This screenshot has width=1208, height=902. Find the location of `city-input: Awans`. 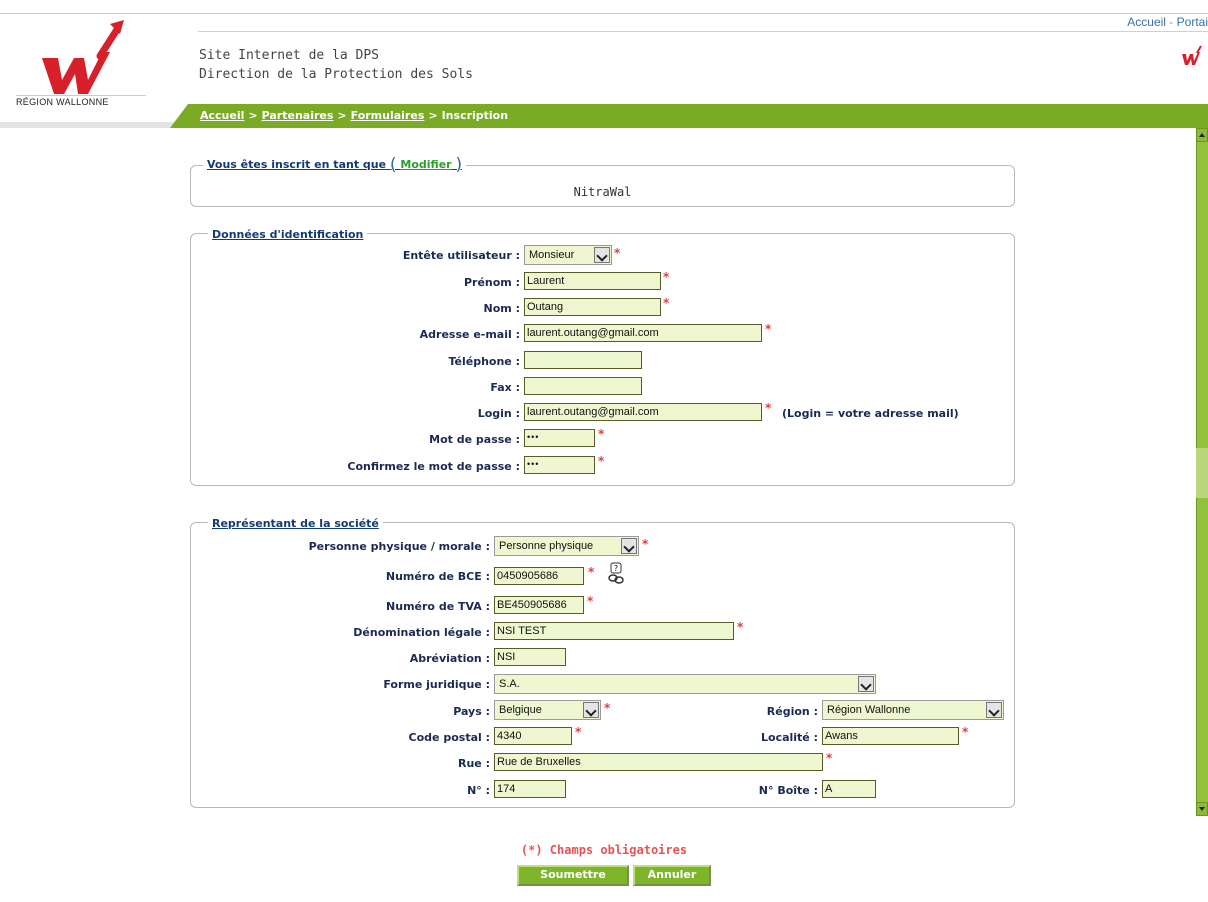

city-input: Awans is located at coordinates (890, 736).